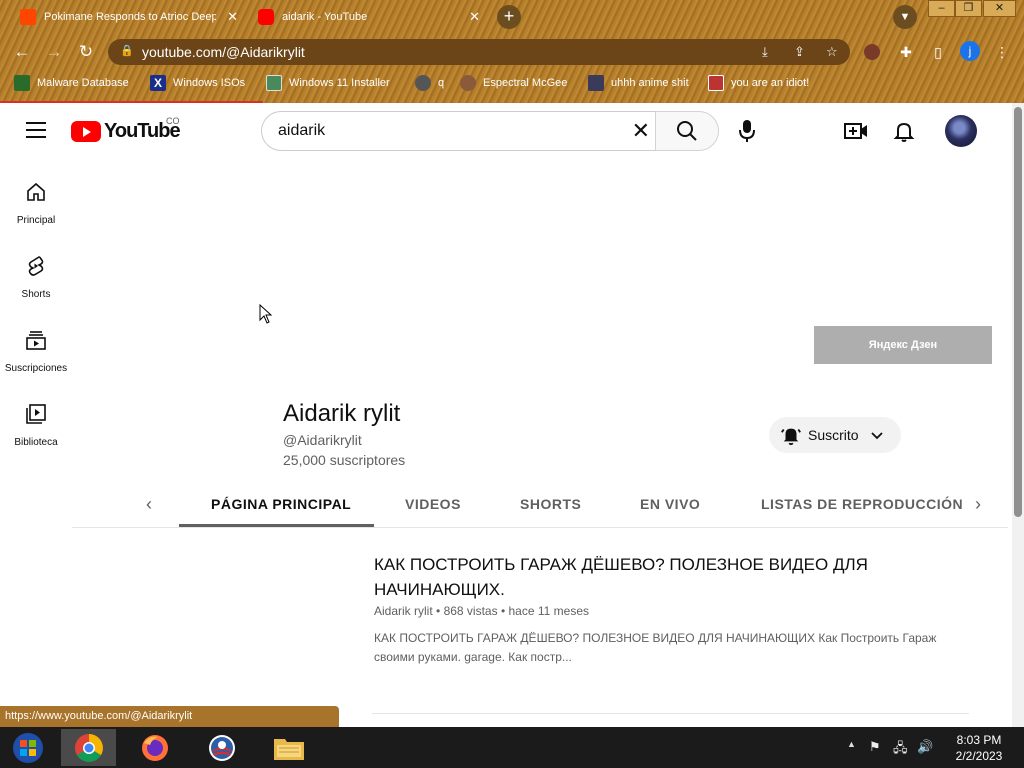  What do you see at coordinates (512, 747) in the screenshot?
I see `windows-taskbar: ▲ ⚑ 🖧 🔊 8:03 PM 2/2/2023` at bounding box center [512, 747].